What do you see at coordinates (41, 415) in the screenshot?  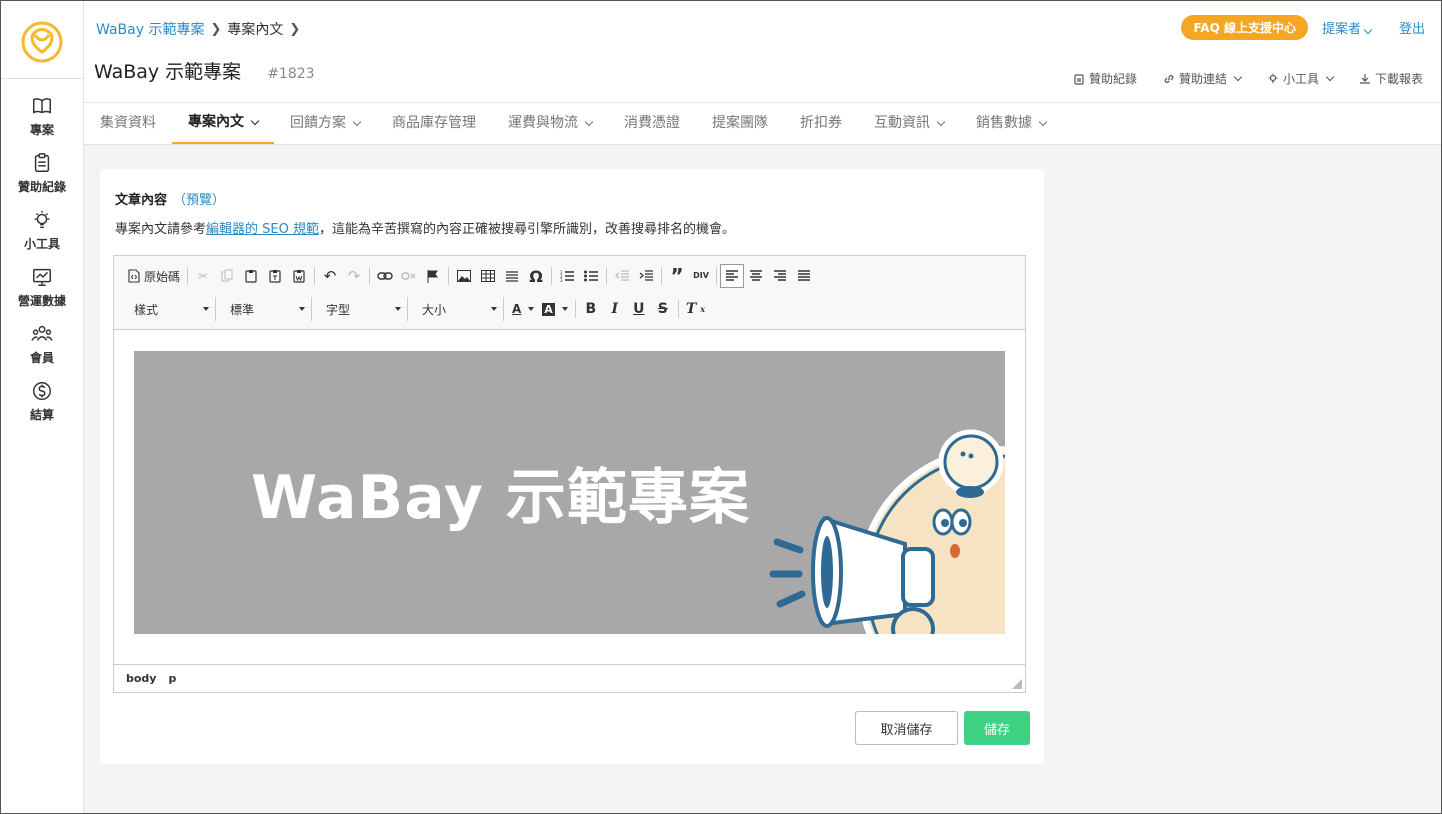 I see `sidebar-item-label: 結算` at bounding box center [41, 415].